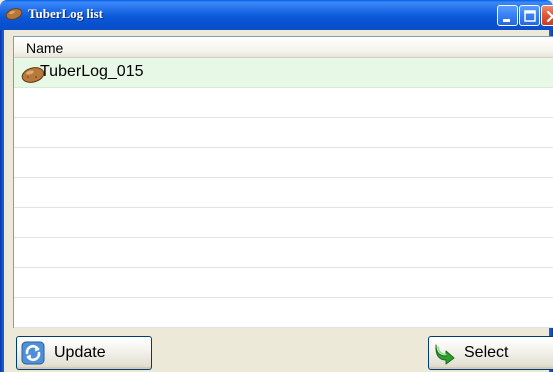 Image resolution: width=553 pixels, height=372 pixels. I want to click on minimize-icon, so click(506, 20).